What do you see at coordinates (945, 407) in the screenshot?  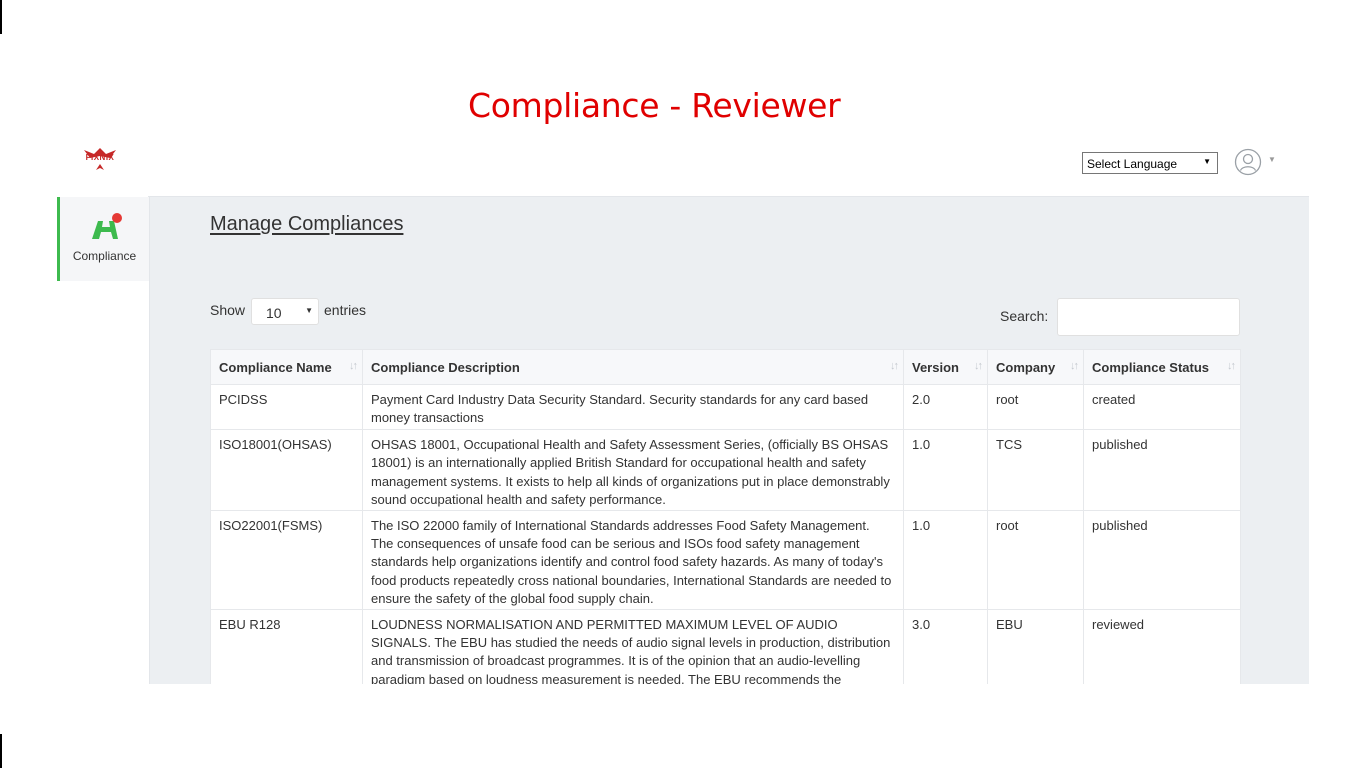 I see `cell-version: 2.0` at bounding box center [945, 407].